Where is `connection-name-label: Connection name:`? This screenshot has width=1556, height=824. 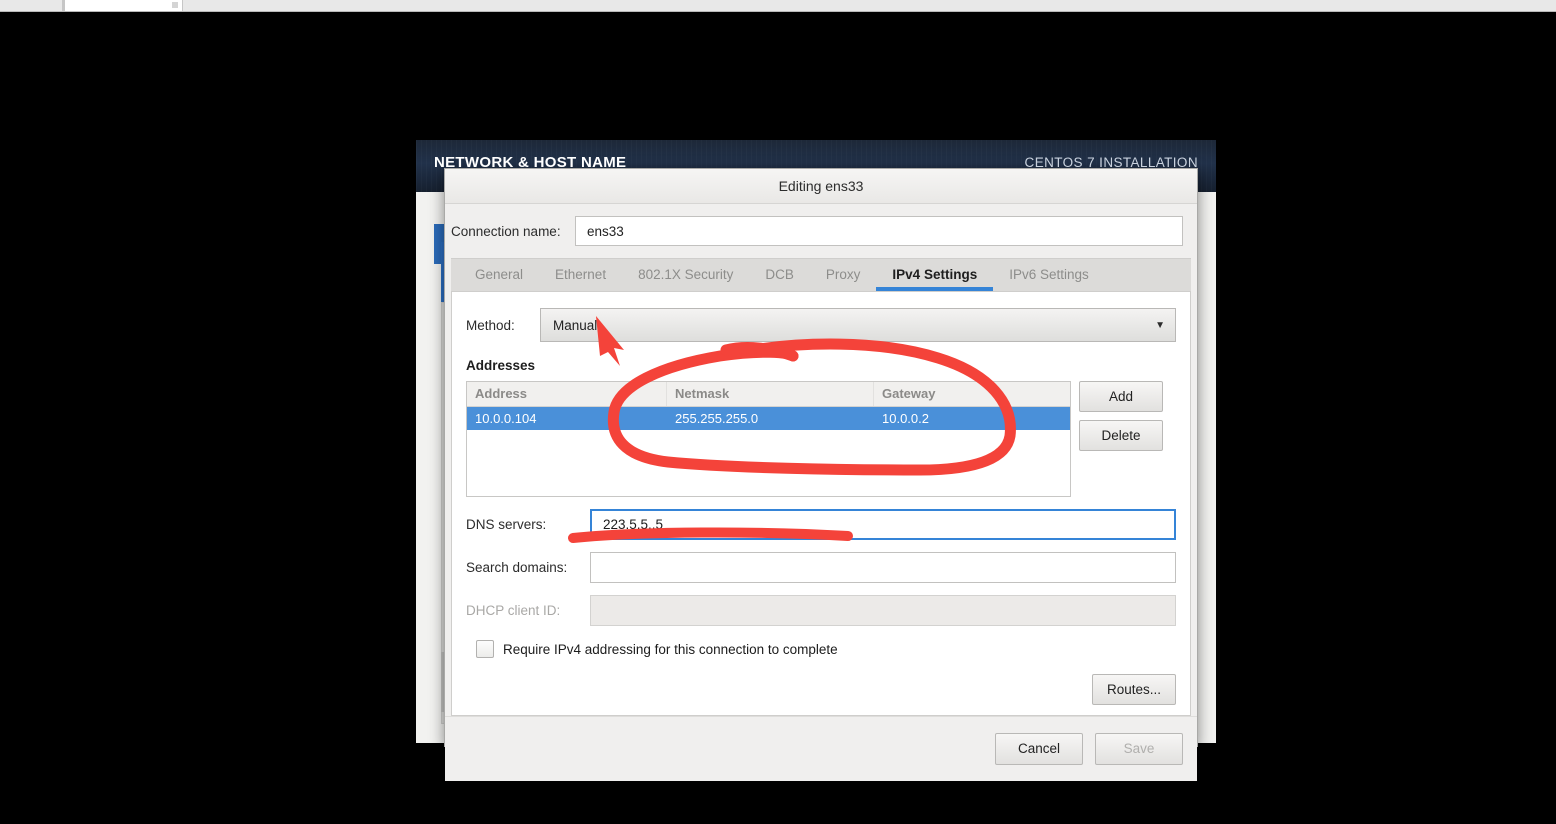 connection-name-label: Connection name: is located at coordinates (506, 231).